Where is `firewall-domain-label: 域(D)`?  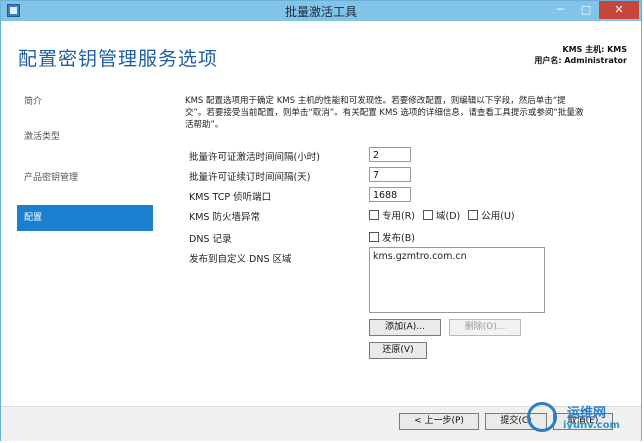
firewall-domain-label: 域(D) is located at coordinates (448, 216).